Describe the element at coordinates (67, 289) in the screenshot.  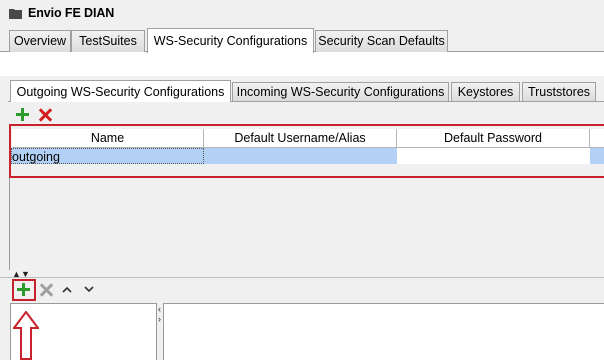
I see `move-up-icon` at that location.